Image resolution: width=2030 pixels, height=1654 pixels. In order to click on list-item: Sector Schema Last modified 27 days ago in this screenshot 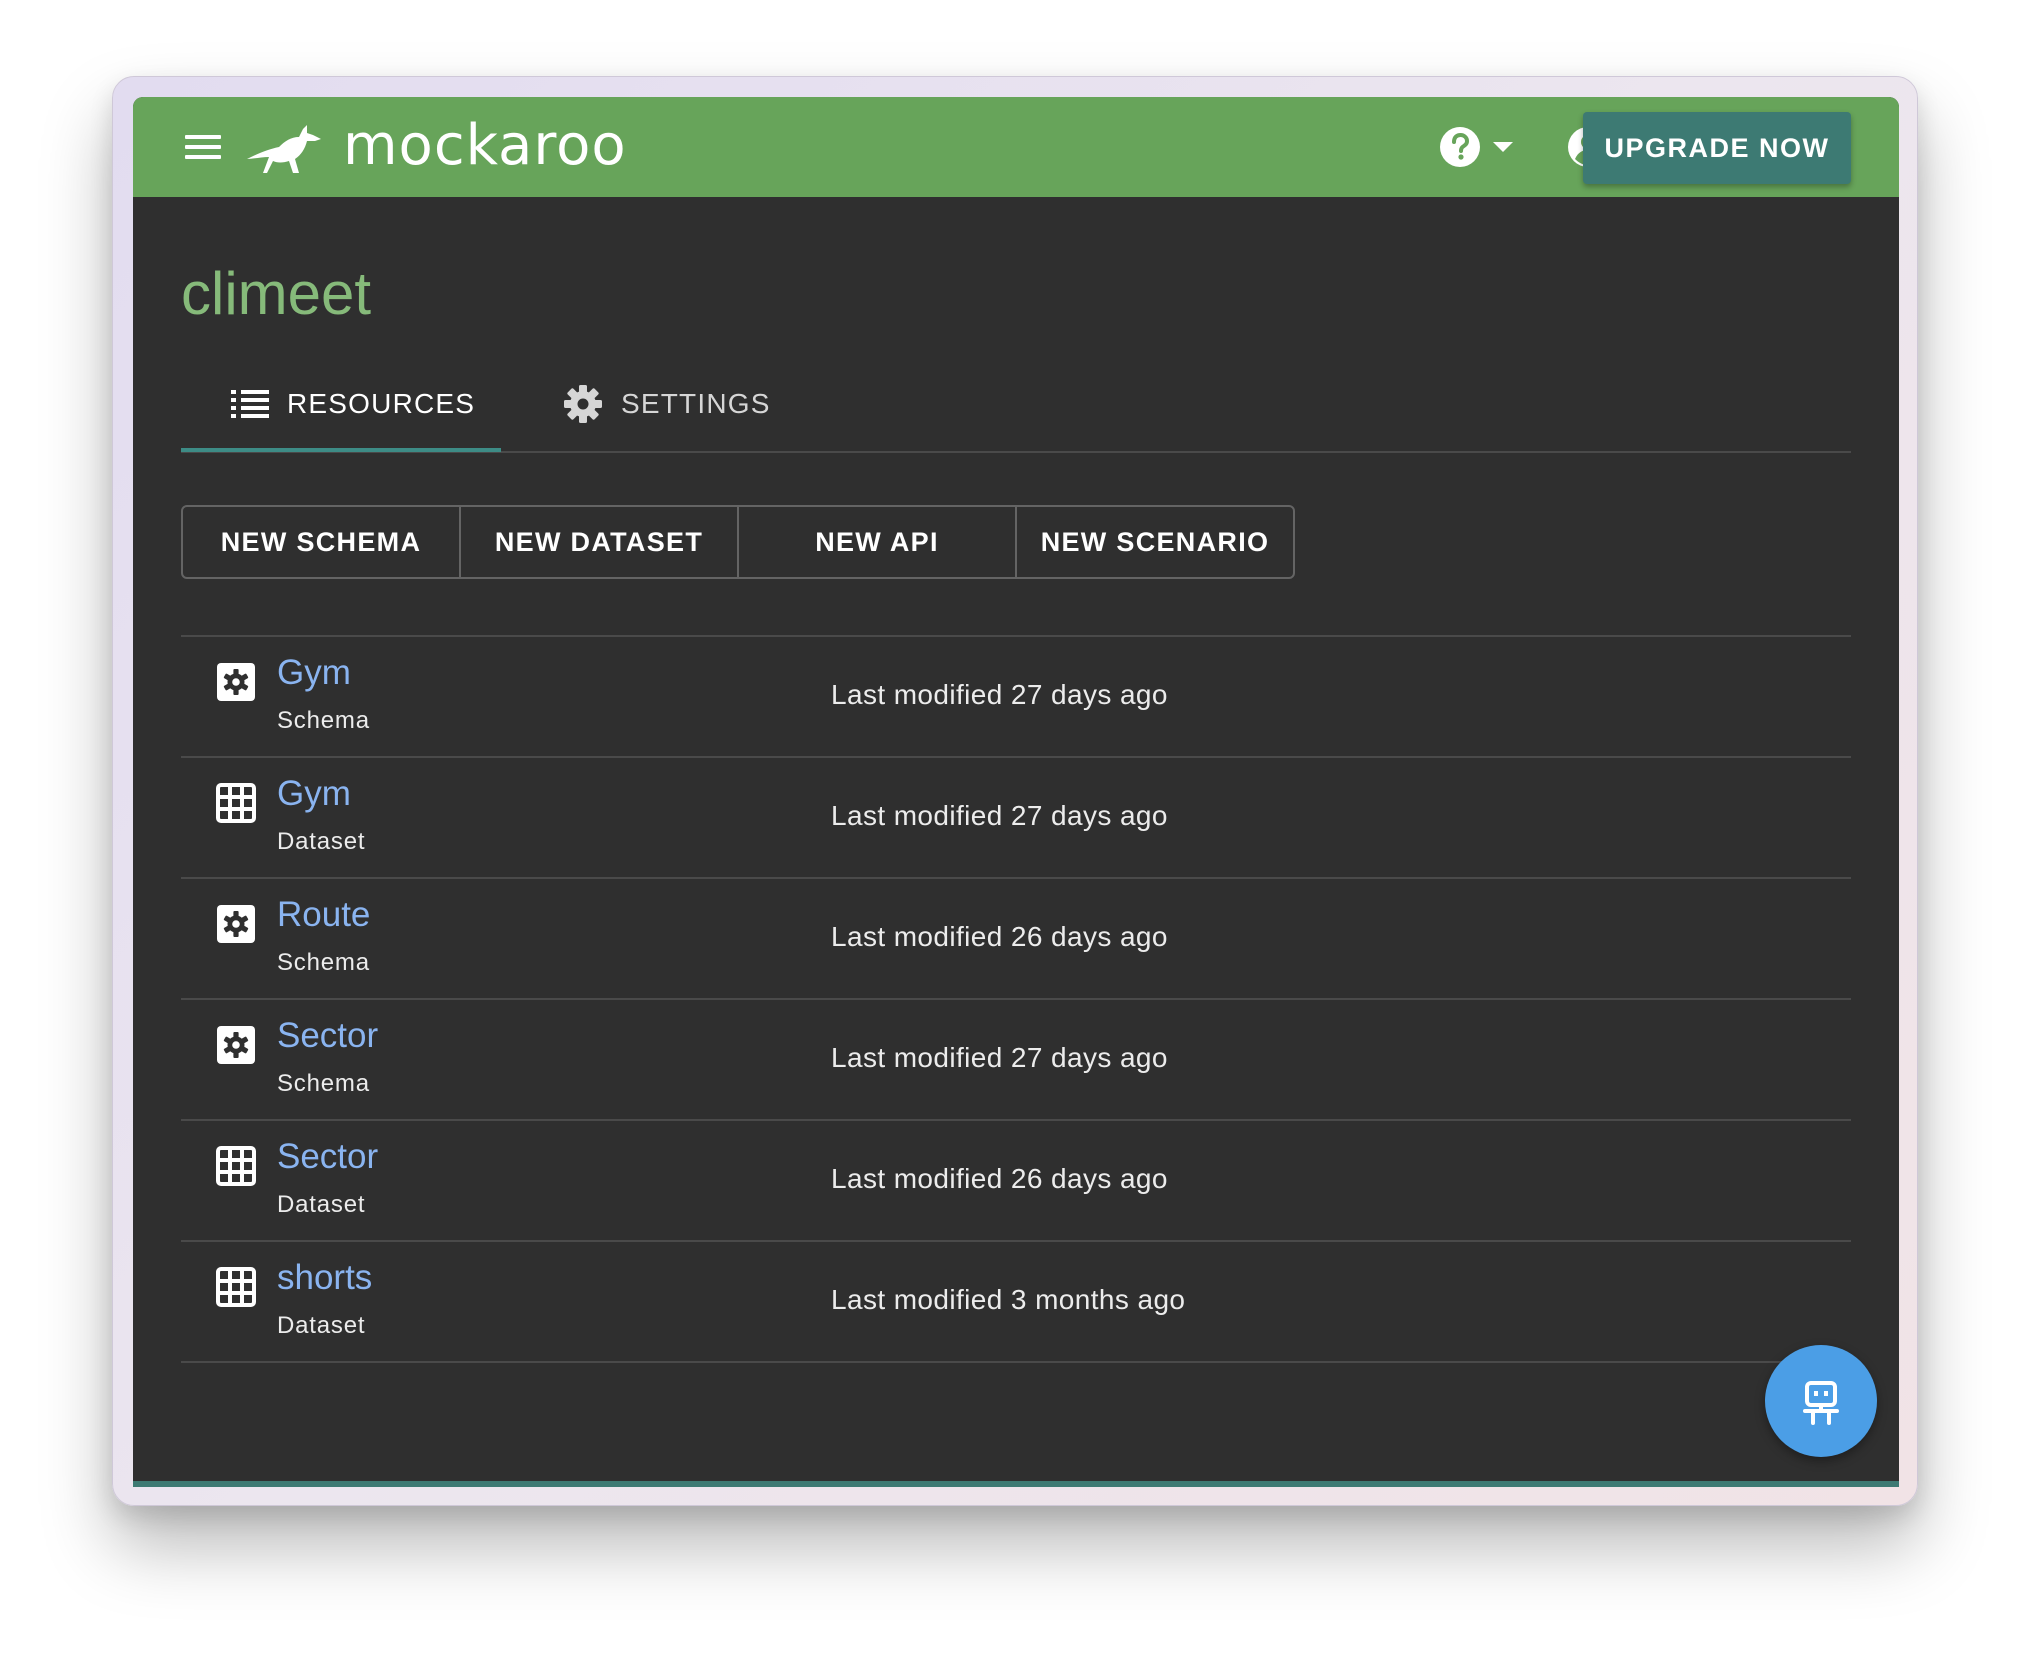, I will do `click(1016, 1060)`.